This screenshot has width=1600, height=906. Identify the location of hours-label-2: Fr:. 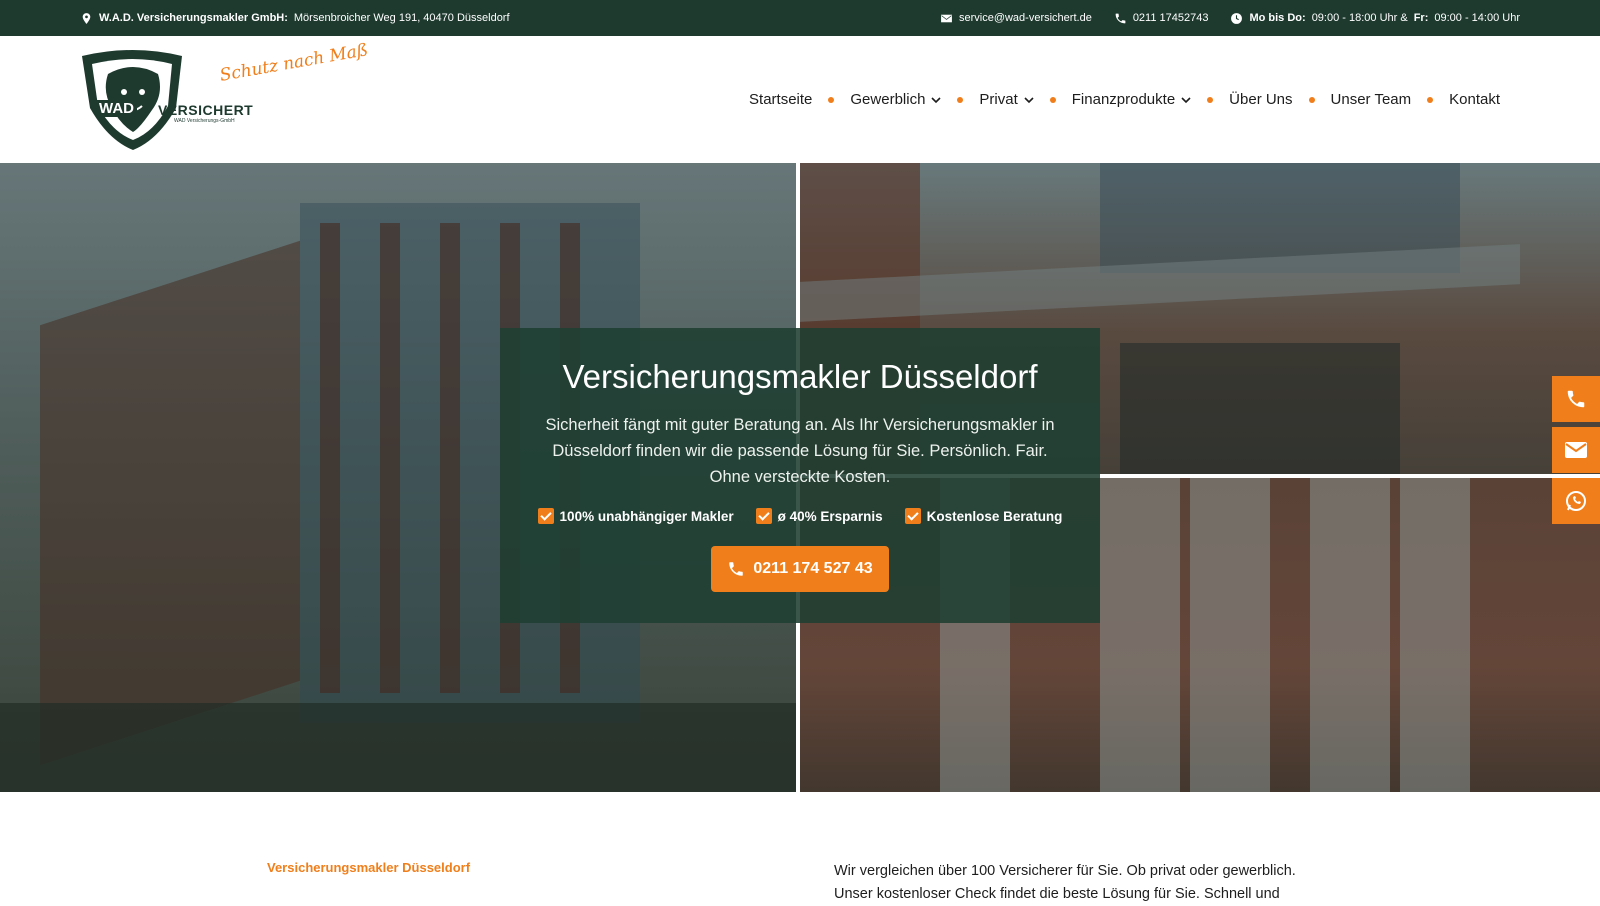
(1421, 18).